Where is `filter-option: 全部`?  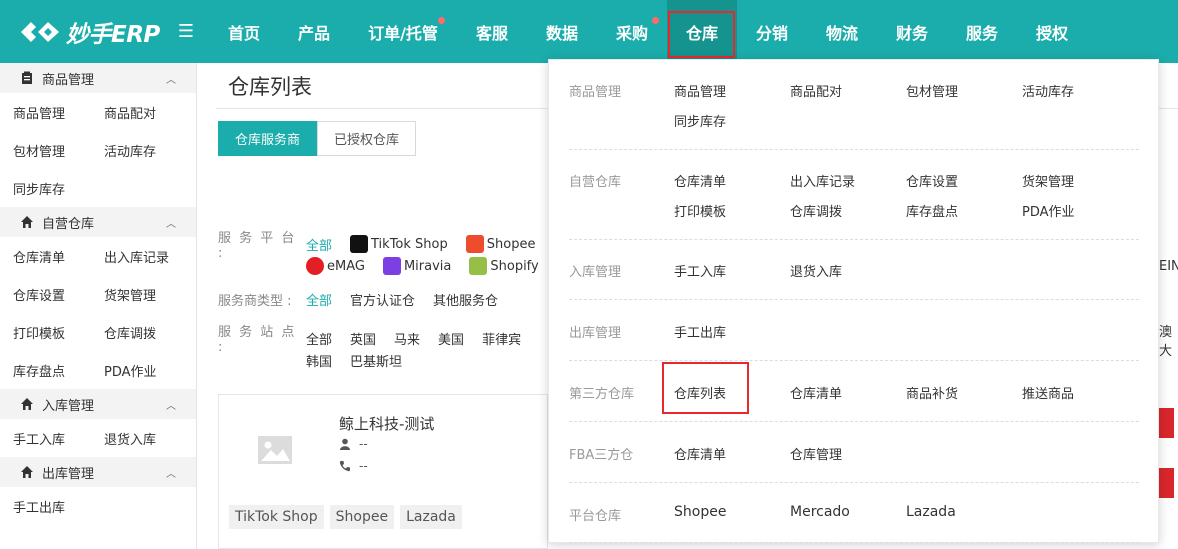
filter-option: 全部 is located at coordinates (319, 338).